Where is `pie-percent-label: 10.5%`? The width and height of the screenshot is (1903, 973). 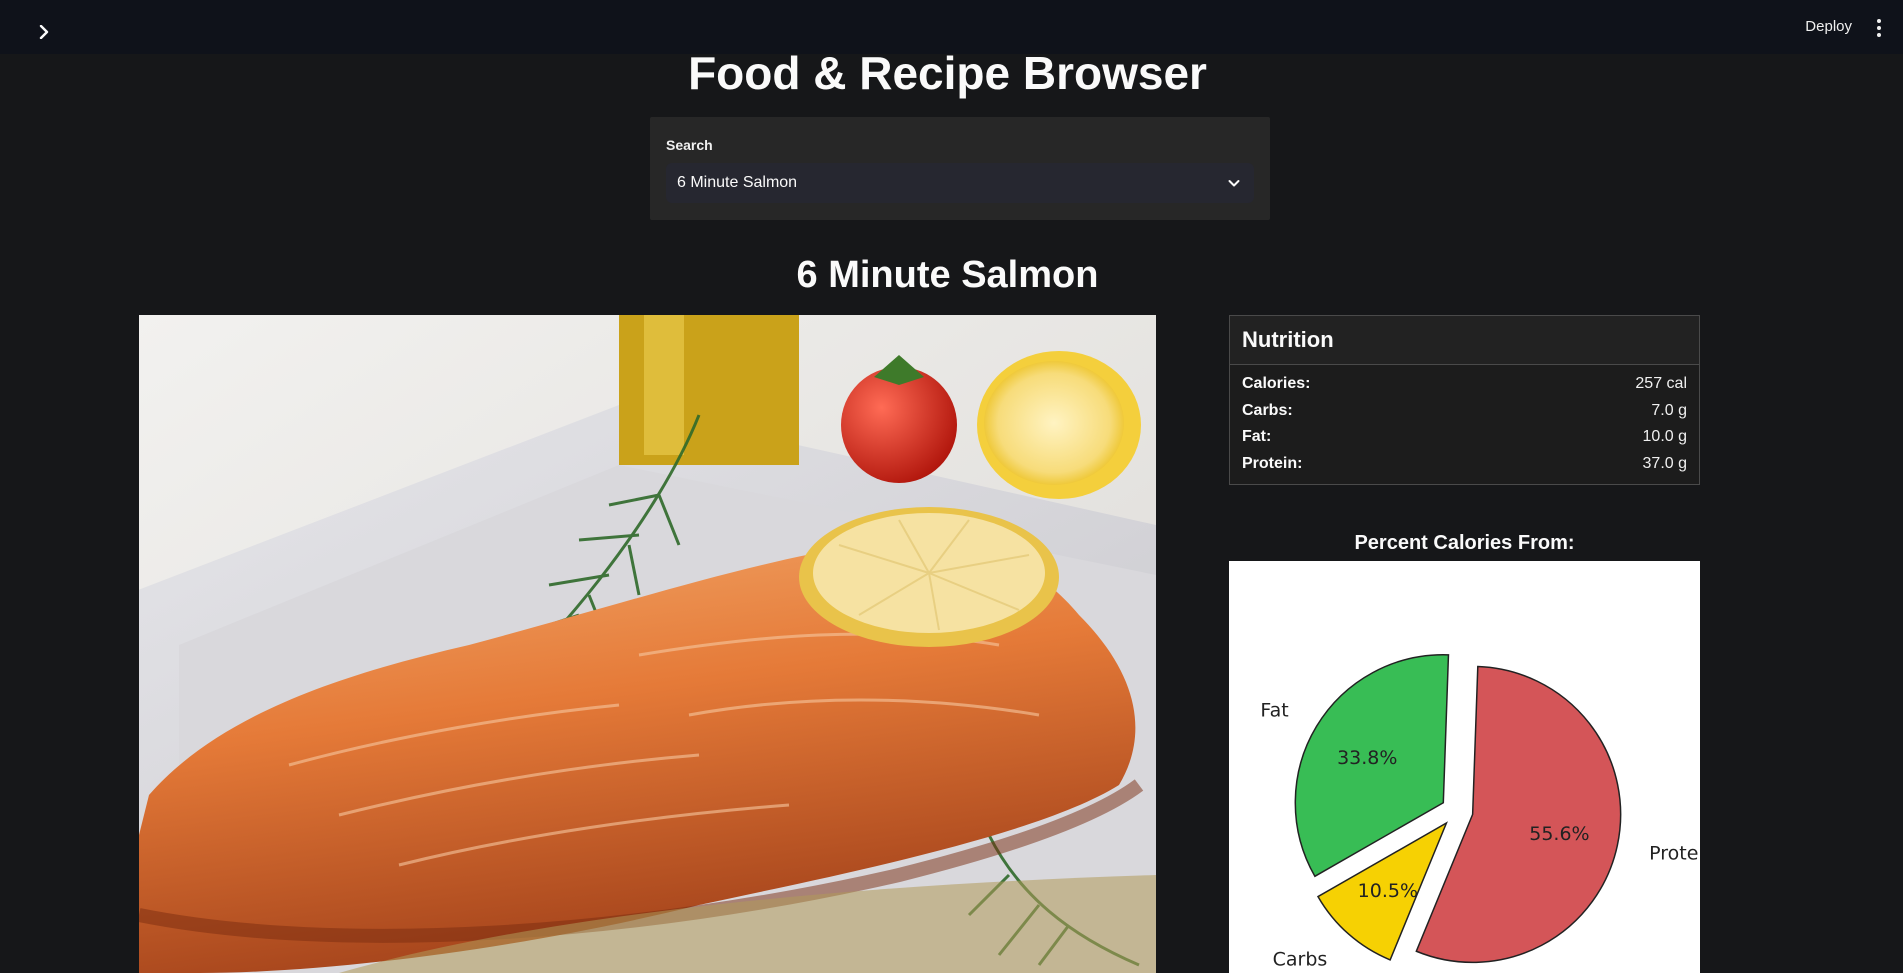
pie-percent-label: 10.5% is located at coordinates (1388, 891).